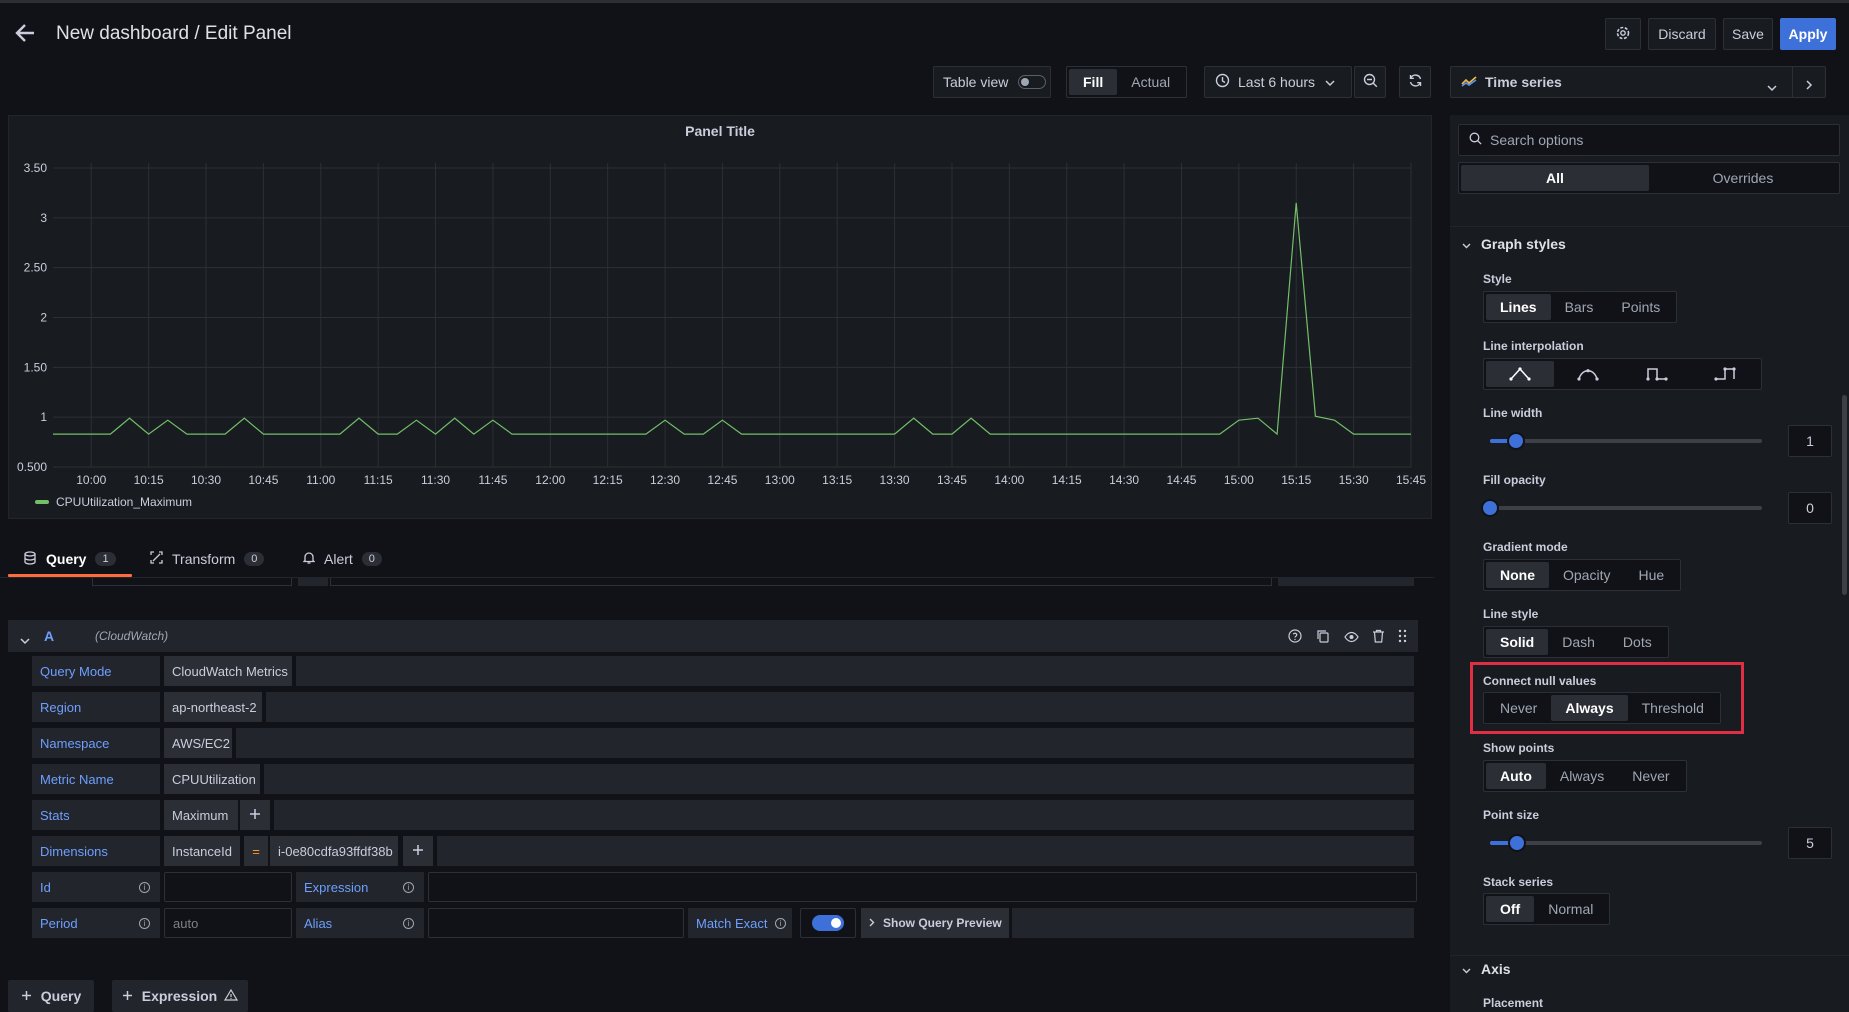  What do you see at coordinates (1626, 508) in the screenshot?
I see `fill-opacity-slider` at bounding box center [1626, 508].